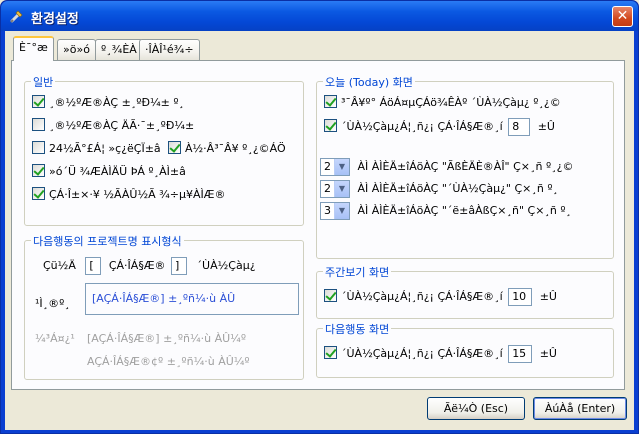 This screenshot has height=434, width=639. I want to click on days-combo-2: 2 ▼, so click(335, 189).